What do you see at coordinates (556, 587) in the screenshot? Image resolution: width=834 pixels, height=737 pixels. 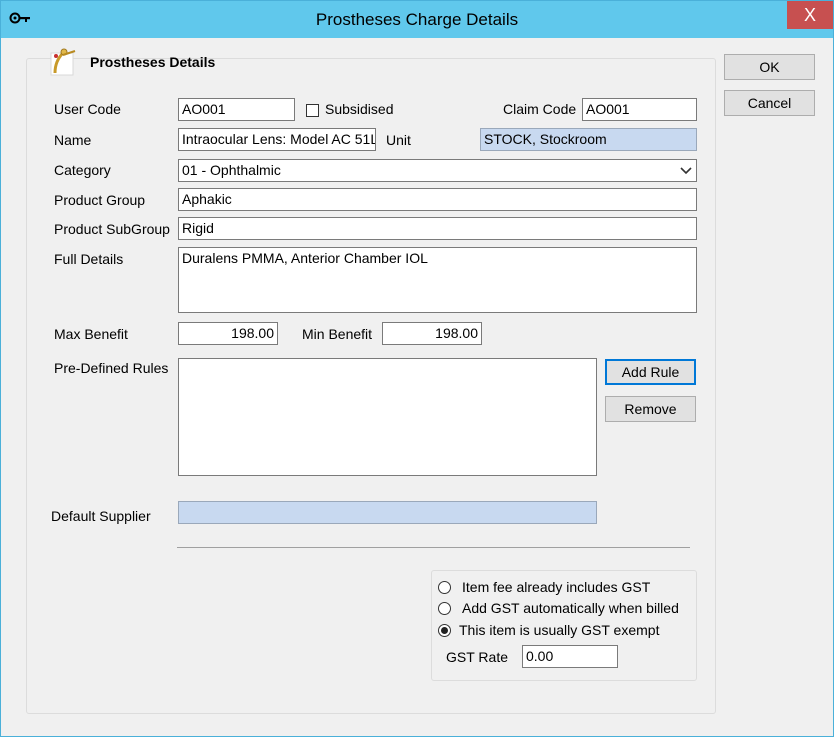 I see `gst-option-includes-label: Item fee already includes GST` at bounding box center [556, 587].